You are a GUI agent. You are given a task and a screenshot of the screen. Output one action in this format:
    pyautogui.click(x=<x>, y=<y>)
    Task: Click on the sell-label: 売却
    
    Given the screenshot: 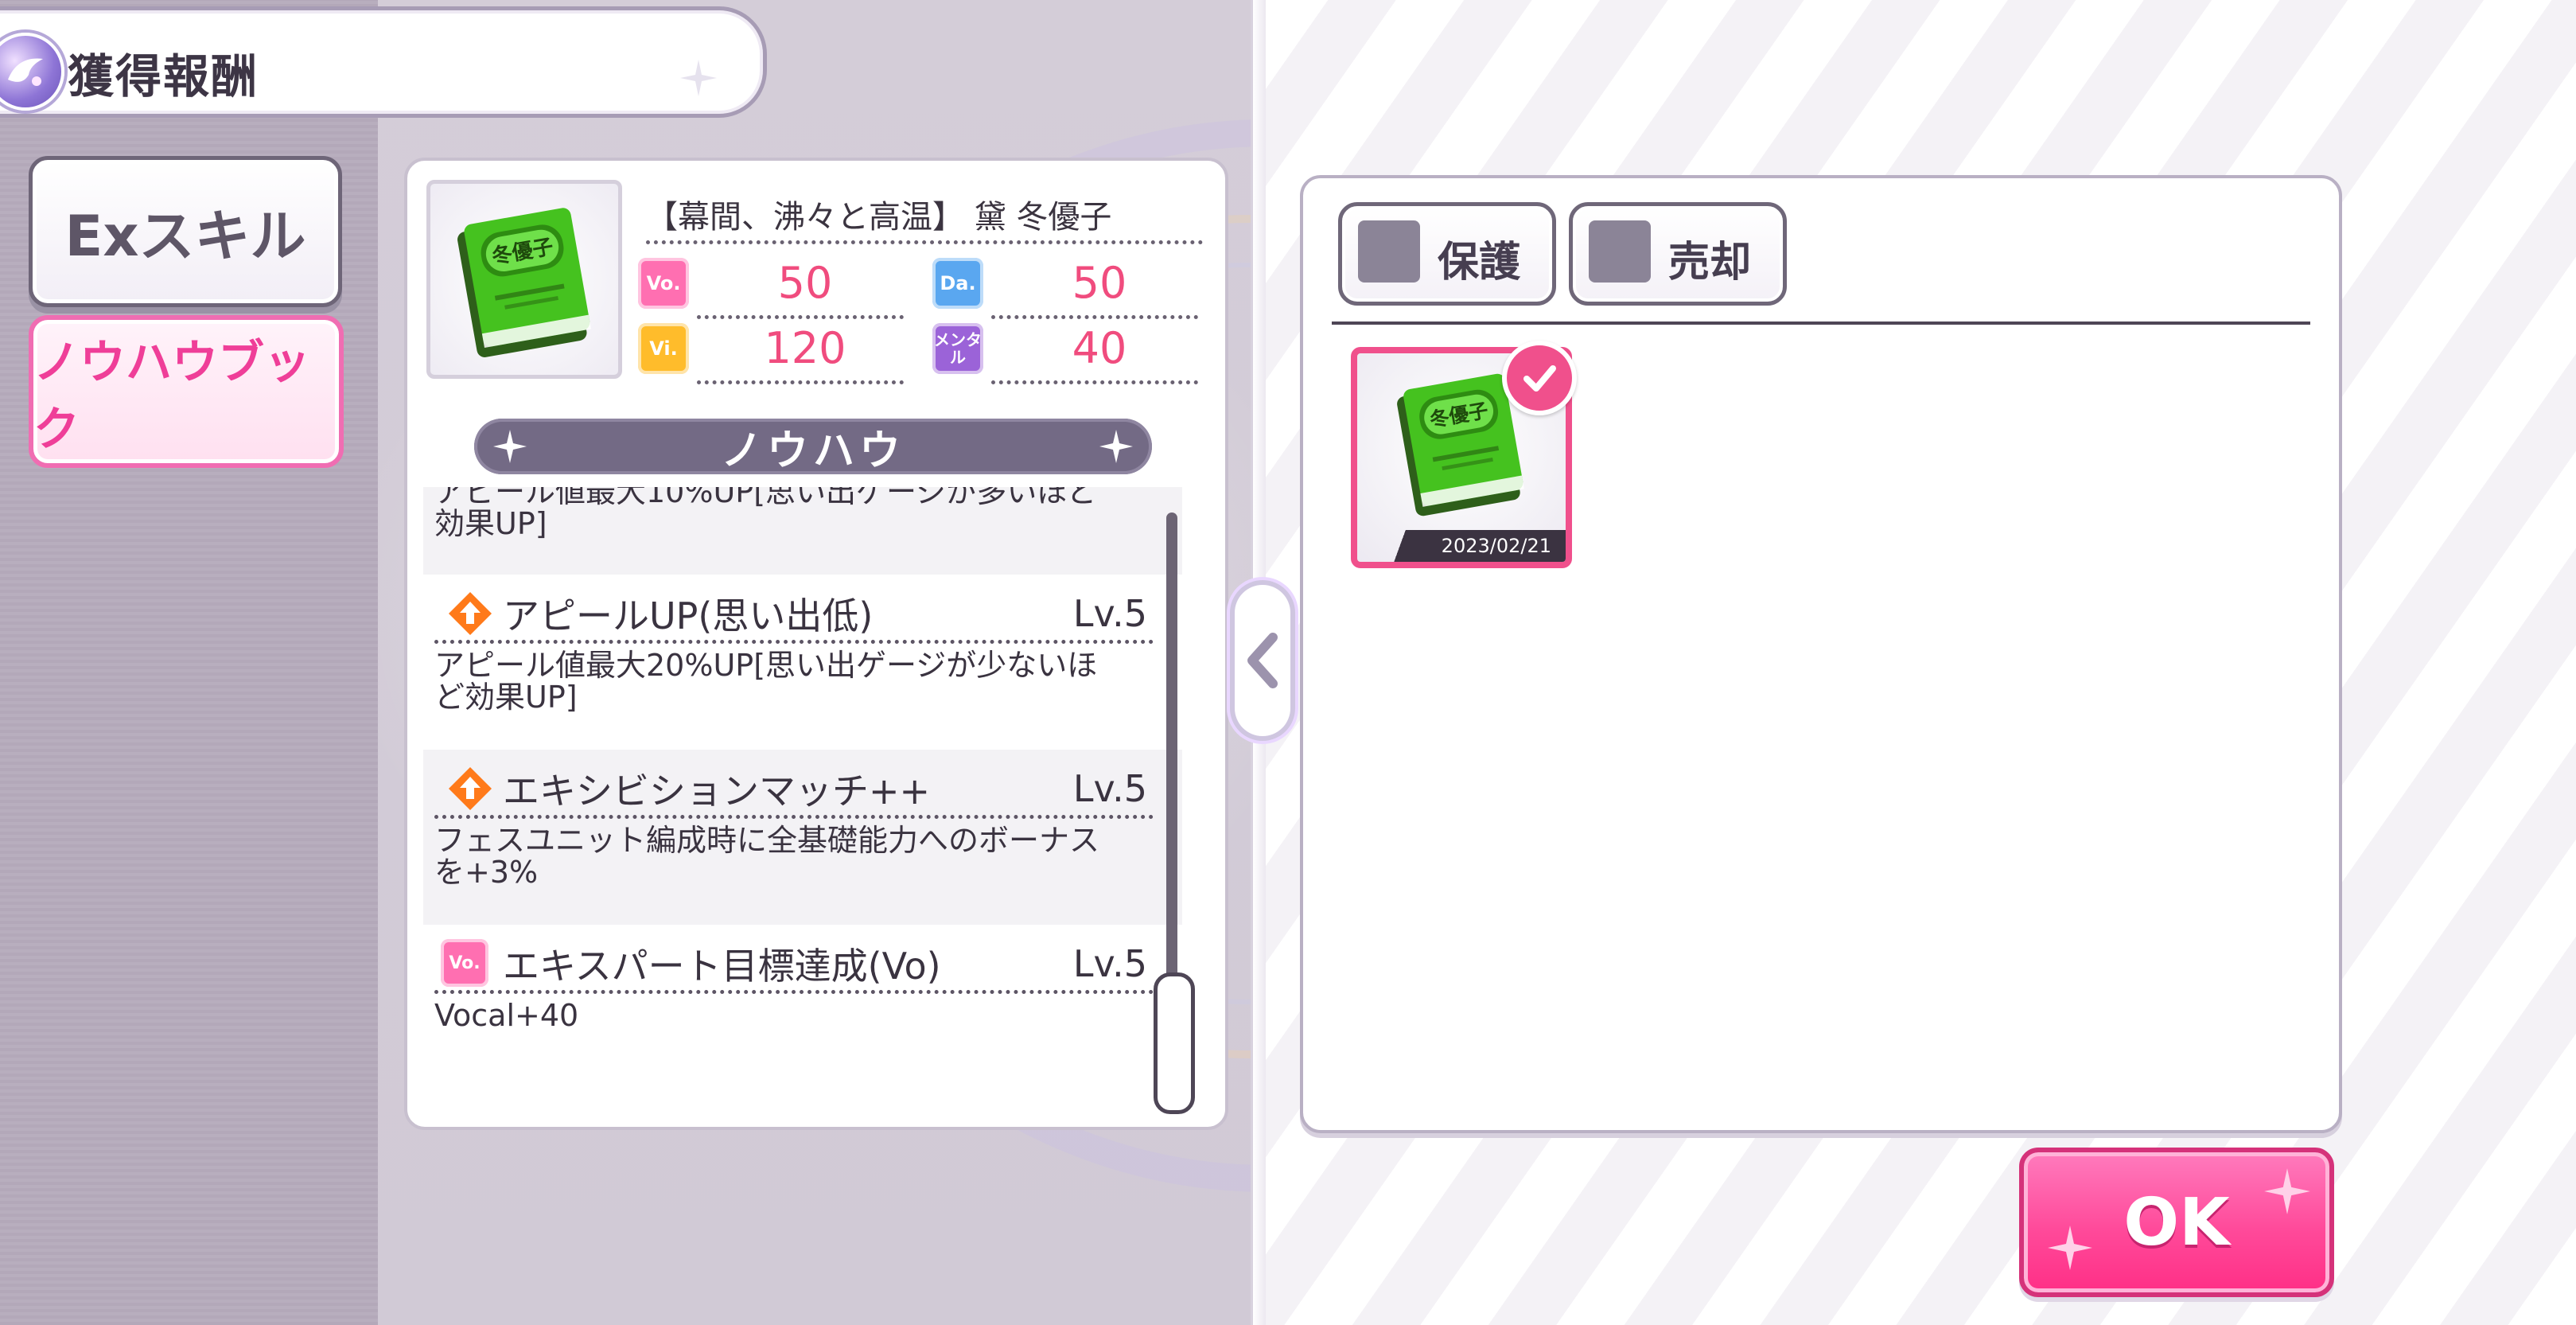 What is the action you would take?
    pyautogui.click(x=1710, y=262)
    